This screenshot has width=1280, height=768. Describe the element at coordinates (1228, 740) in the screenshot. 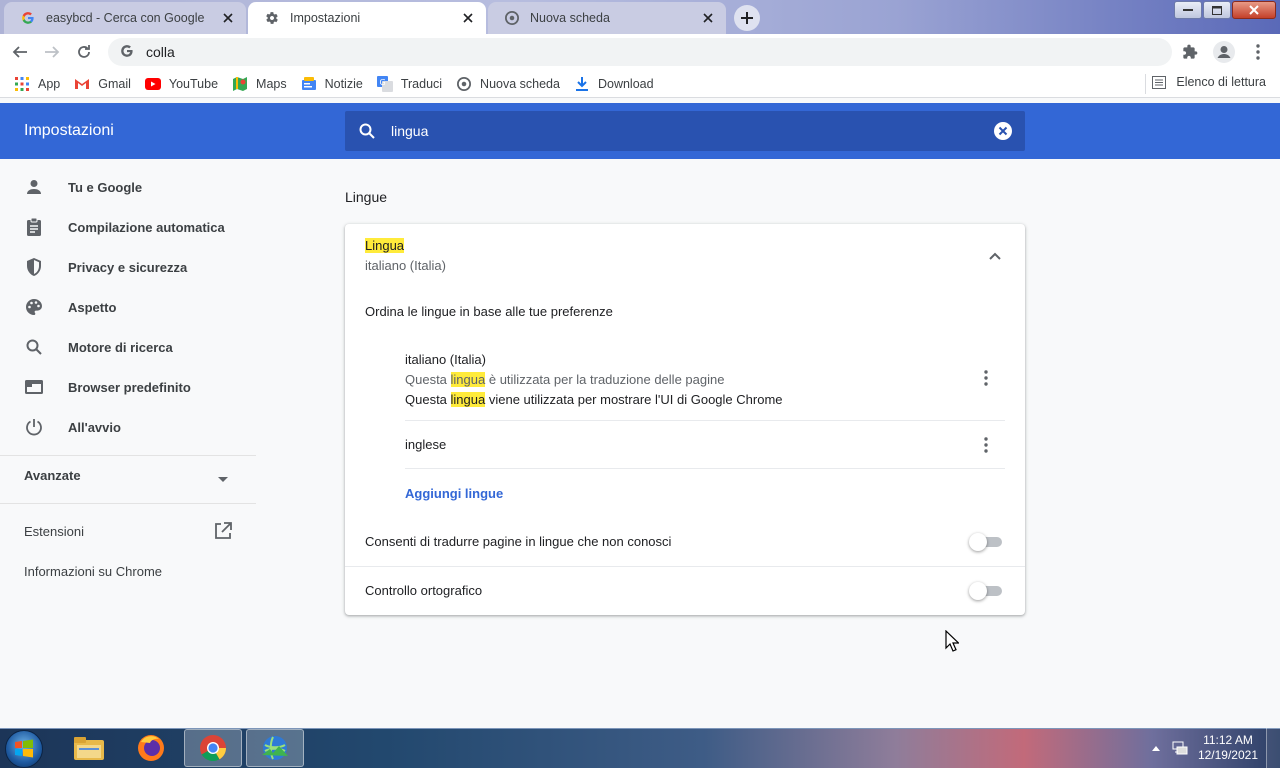

I see `clock-time: 11:12 AM` at that location.